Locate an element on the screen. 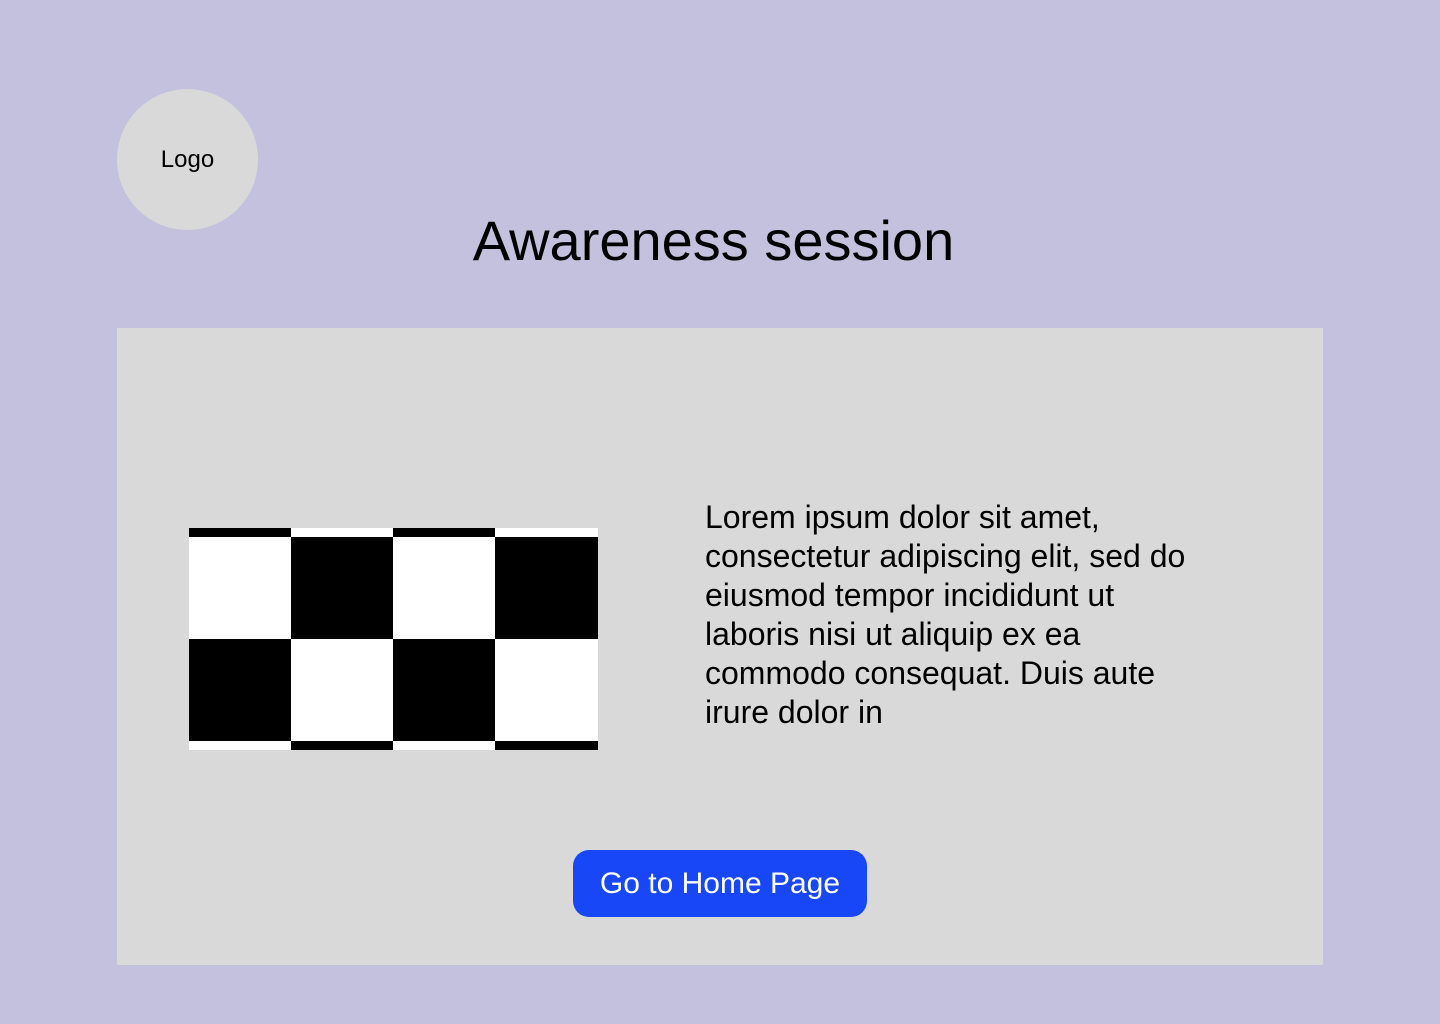 Image resolution: width=1440 pixels, height=1024 pixels. checkerboard-image is located at coordinates (393, 639).